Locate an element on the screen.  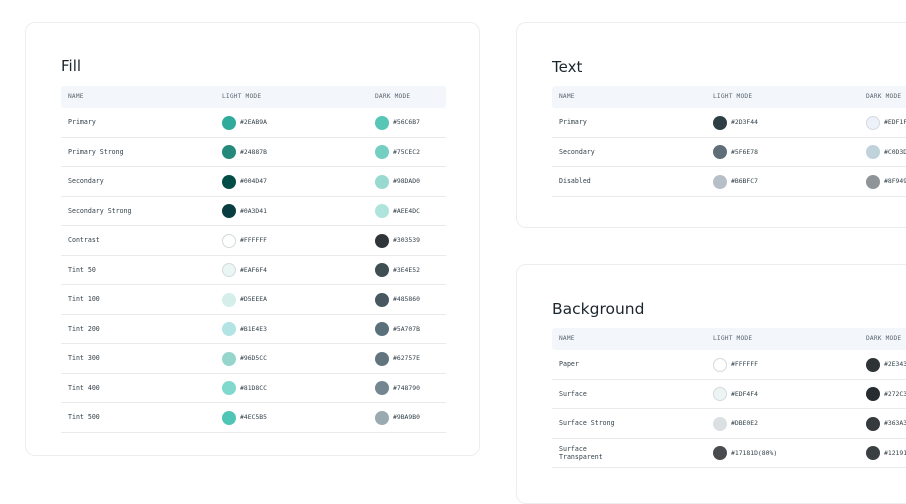
light-hex-value: #81D8CC is located at coordinates (253, 387).